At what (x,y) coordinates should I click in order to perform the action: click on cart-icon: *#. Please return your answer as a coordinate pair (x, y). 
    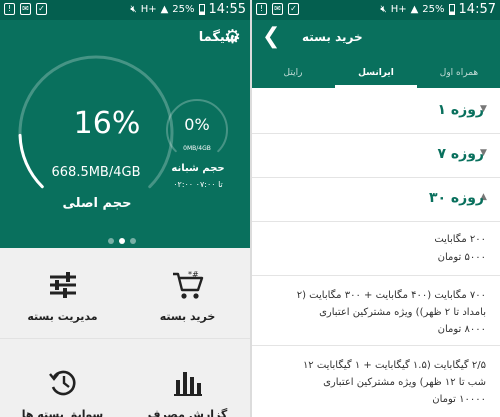
    Looking at the image, I should click on (187, 286).